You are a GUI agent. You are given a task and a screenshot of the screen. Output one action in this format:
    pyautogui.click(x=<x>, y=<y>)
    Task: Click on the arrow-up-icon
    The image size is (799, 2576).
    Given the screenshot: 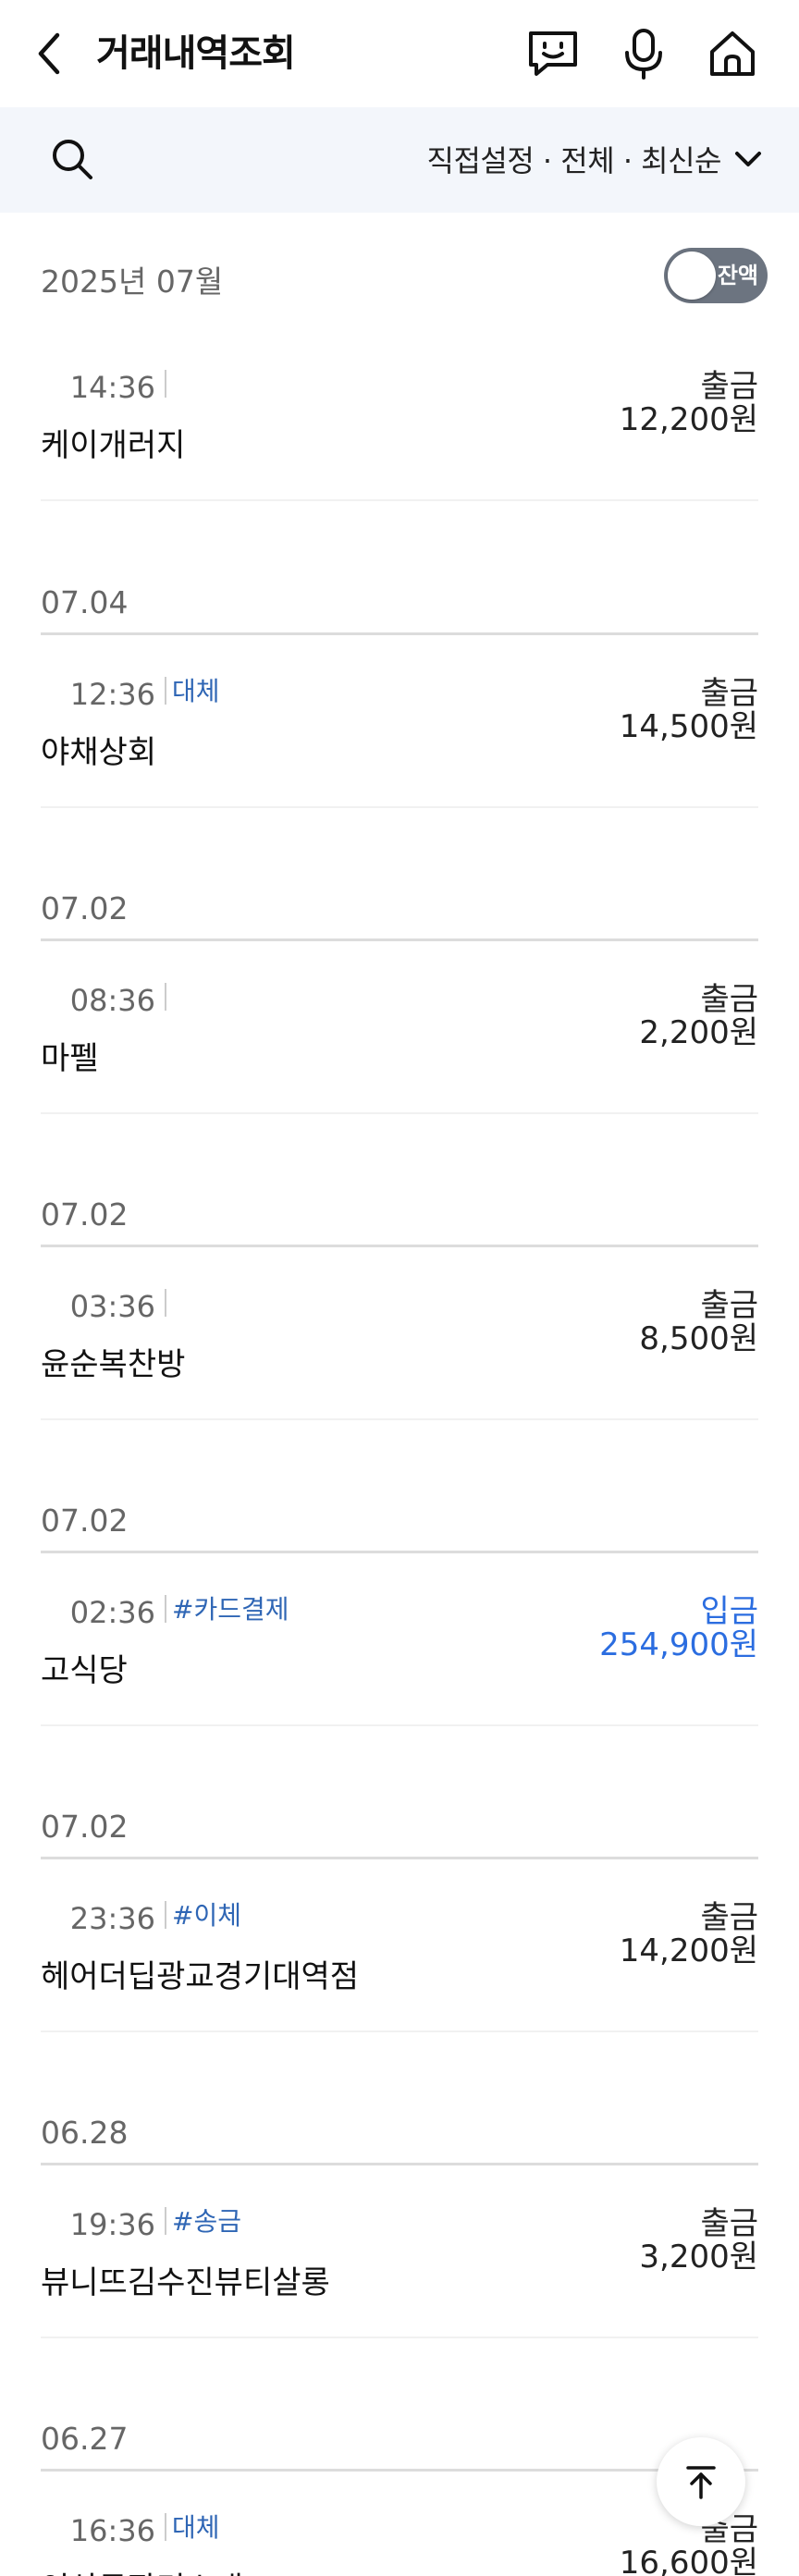 What is the action you would take?
    pyautogui.click(x=701, y=2482)
    